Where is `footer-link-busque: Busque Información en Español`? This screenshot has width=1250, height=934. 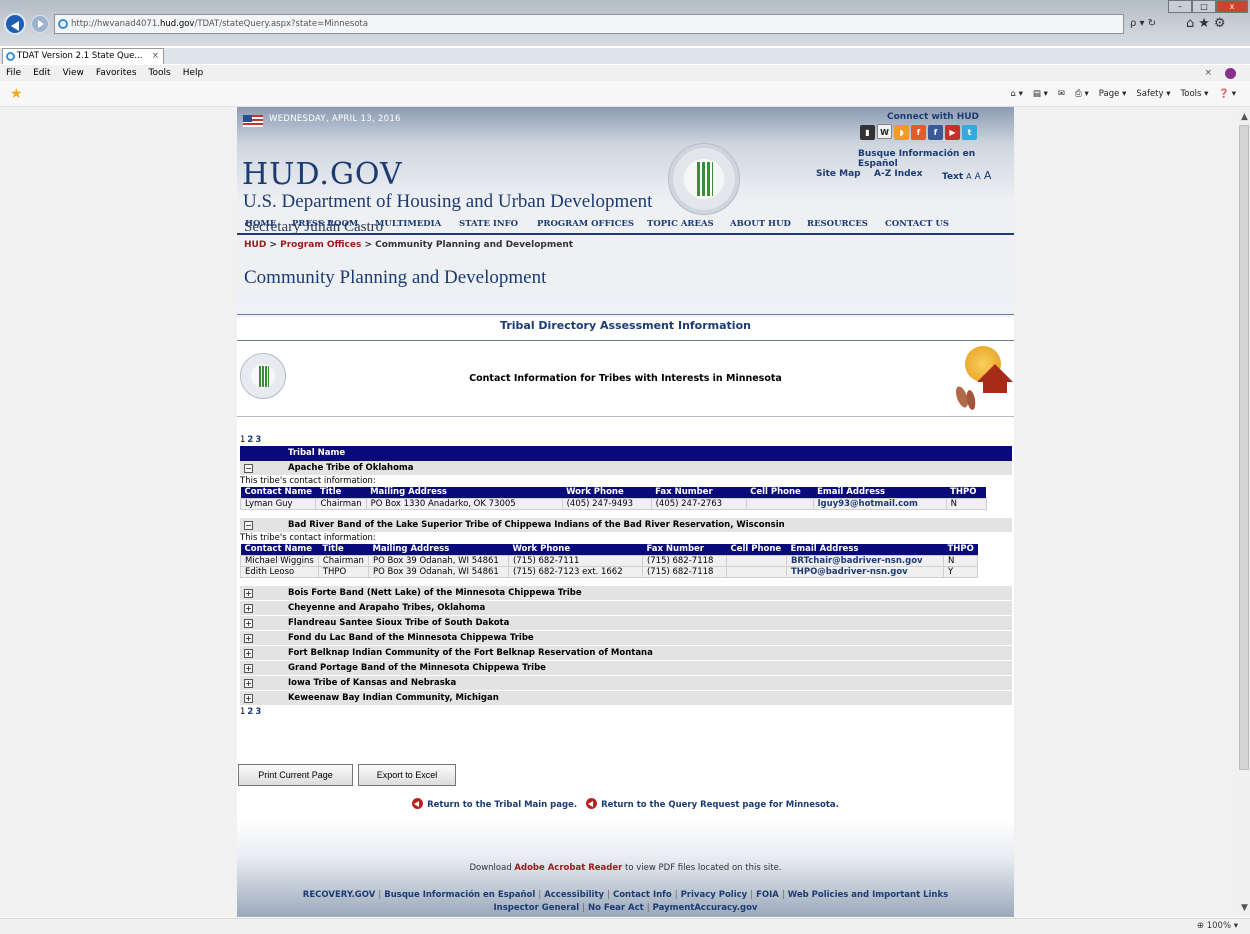
footer-link-busque: Busque Información en Español is located at coordinates (459, 895).